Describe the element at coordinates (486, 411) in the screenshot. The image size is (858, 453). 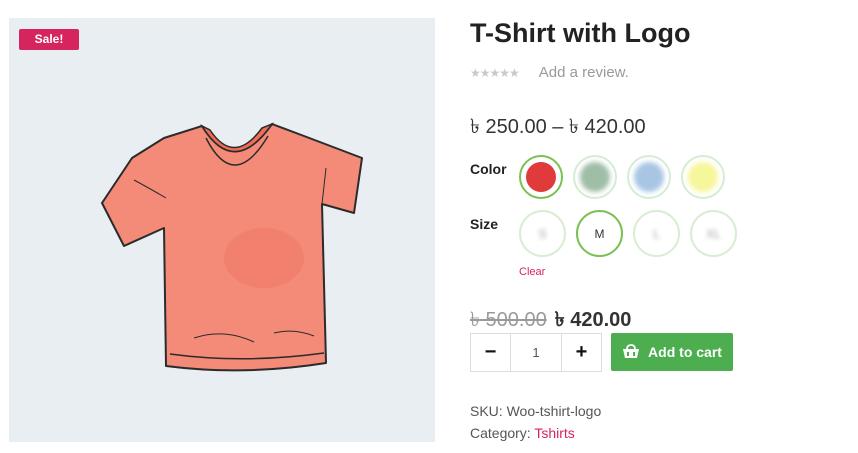
I see `sku-label: SKU:` at that location.